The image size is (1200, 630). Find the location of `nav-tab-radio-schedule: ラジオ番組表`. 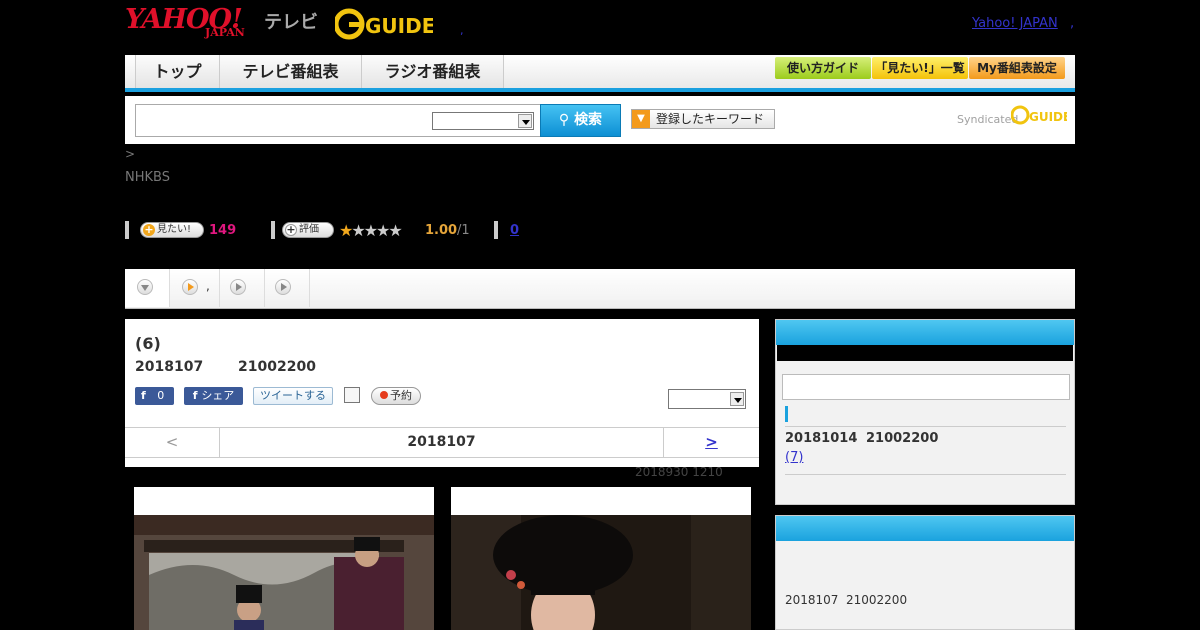

nav-tab-radio-schedule: ラジオ番組表 is located at coordinates (433, 71).